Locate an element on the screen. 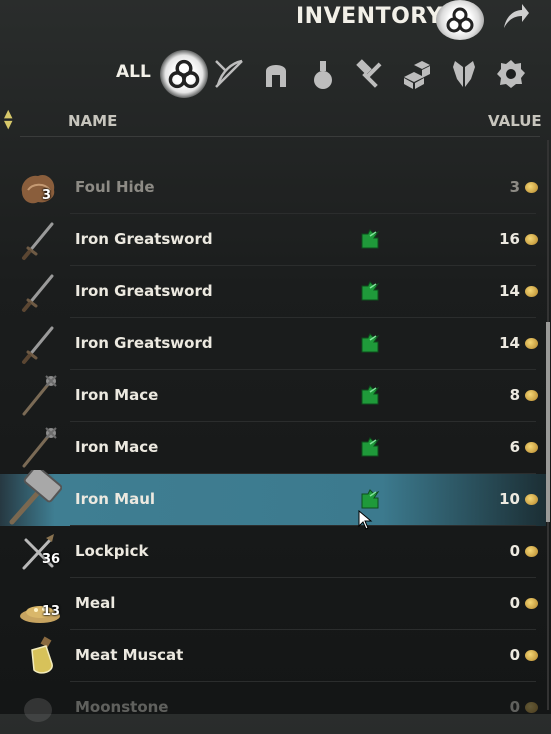 The image size is (551, 734). filter-furnishings-button is located at coordinates (417, 74).